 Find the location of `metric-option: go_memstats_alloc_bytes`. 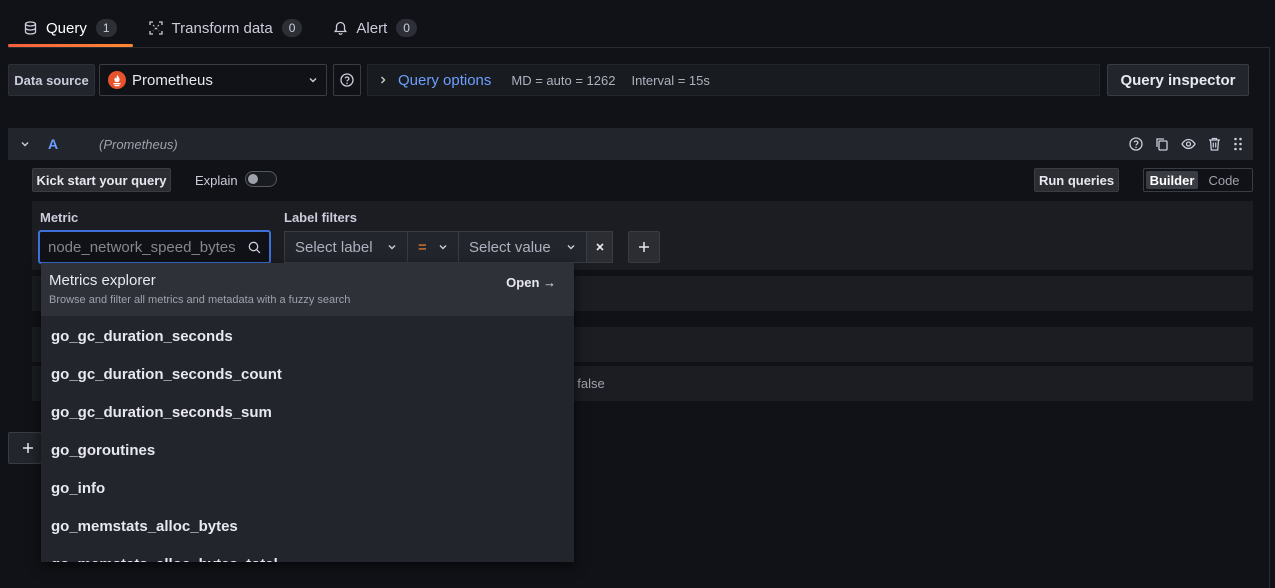

metric-option: go_memstats_alloc_bytes is located at coordinates (307, 527).